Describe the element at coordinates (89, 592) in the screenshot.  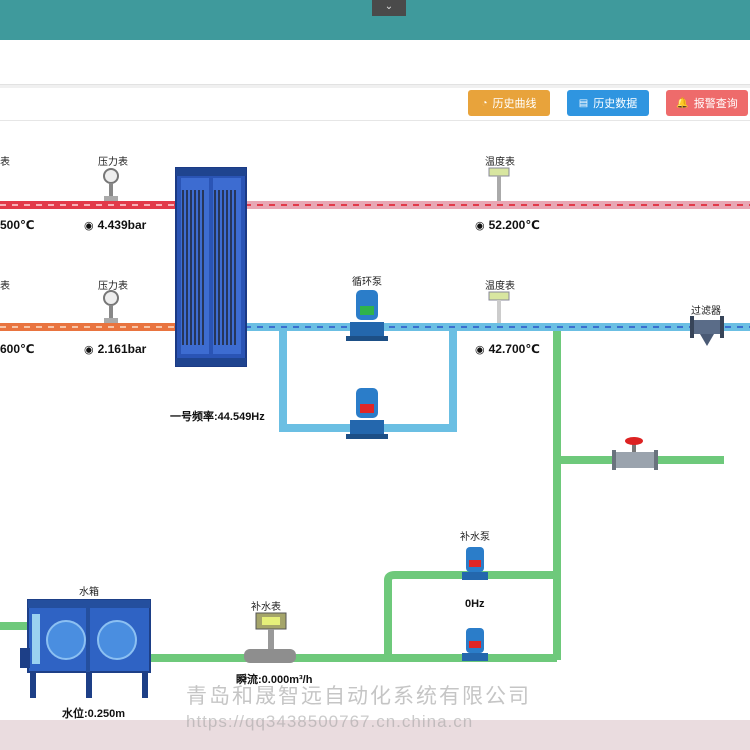
I see `tank-label: 水箱` at that location.